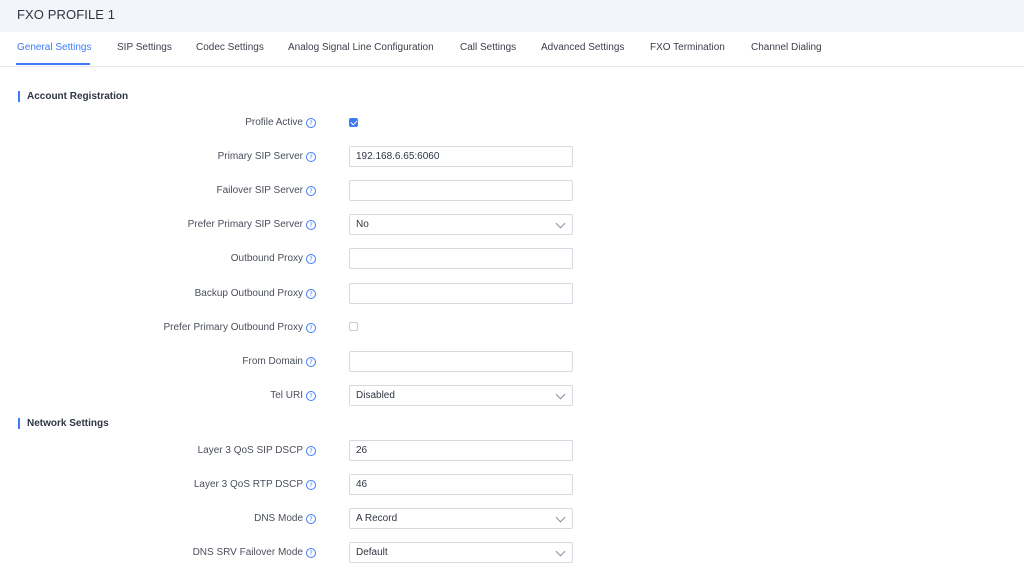 The width and height of the screenshot is (1024, 571). Describe the element at coordinates (687, 47) in the screenshot. I see `tab-fxo-termination: FXO Termination` at that location.